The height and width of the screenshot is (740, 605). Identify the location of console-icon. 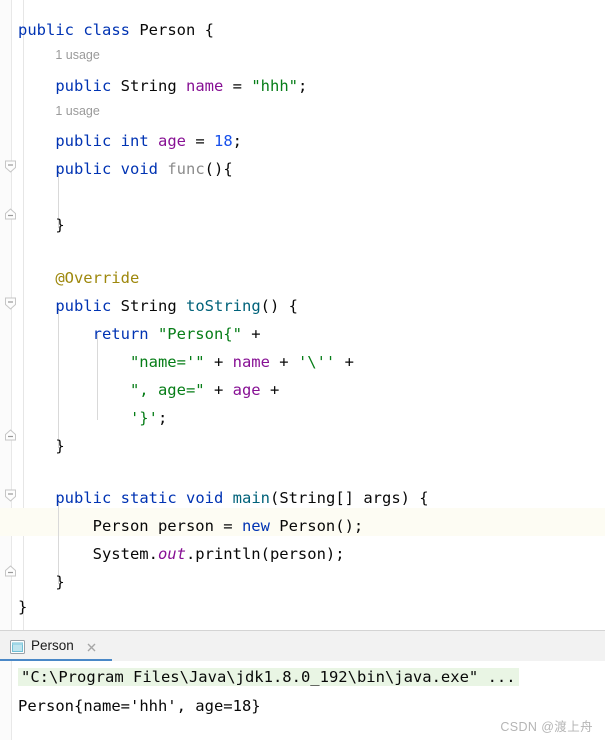
(17, 646).